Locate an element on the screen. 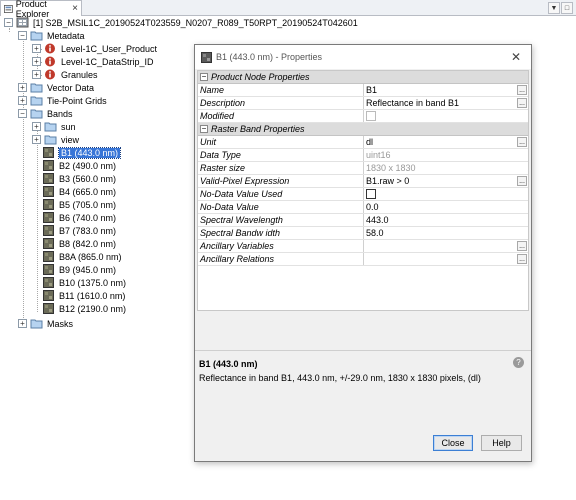 The height and width of the screenshot is (500, 576). tree-item-granules: + Granules is located at coordinates (65, 74).